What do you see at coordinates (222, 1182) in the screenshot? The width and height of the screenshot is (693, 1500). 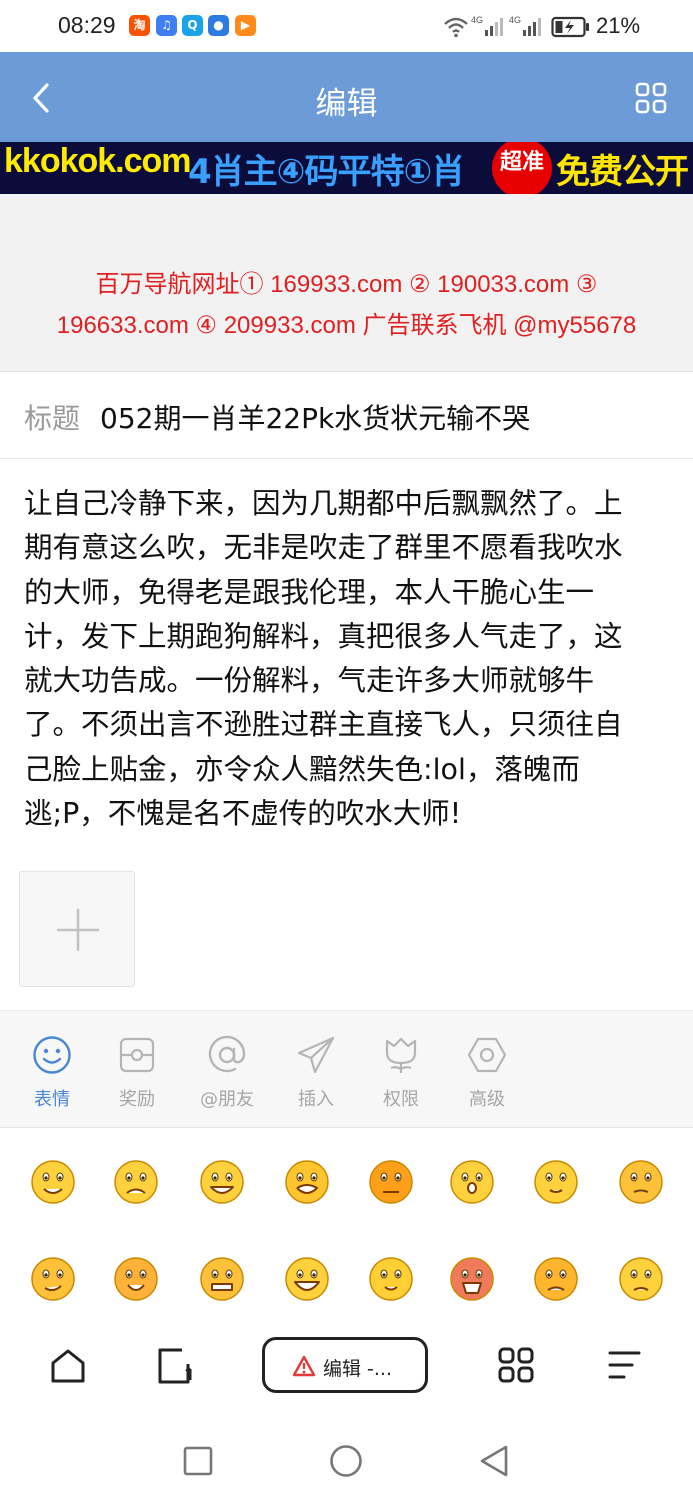 I see `grin-emoji` at bounding box center [222, 1182].